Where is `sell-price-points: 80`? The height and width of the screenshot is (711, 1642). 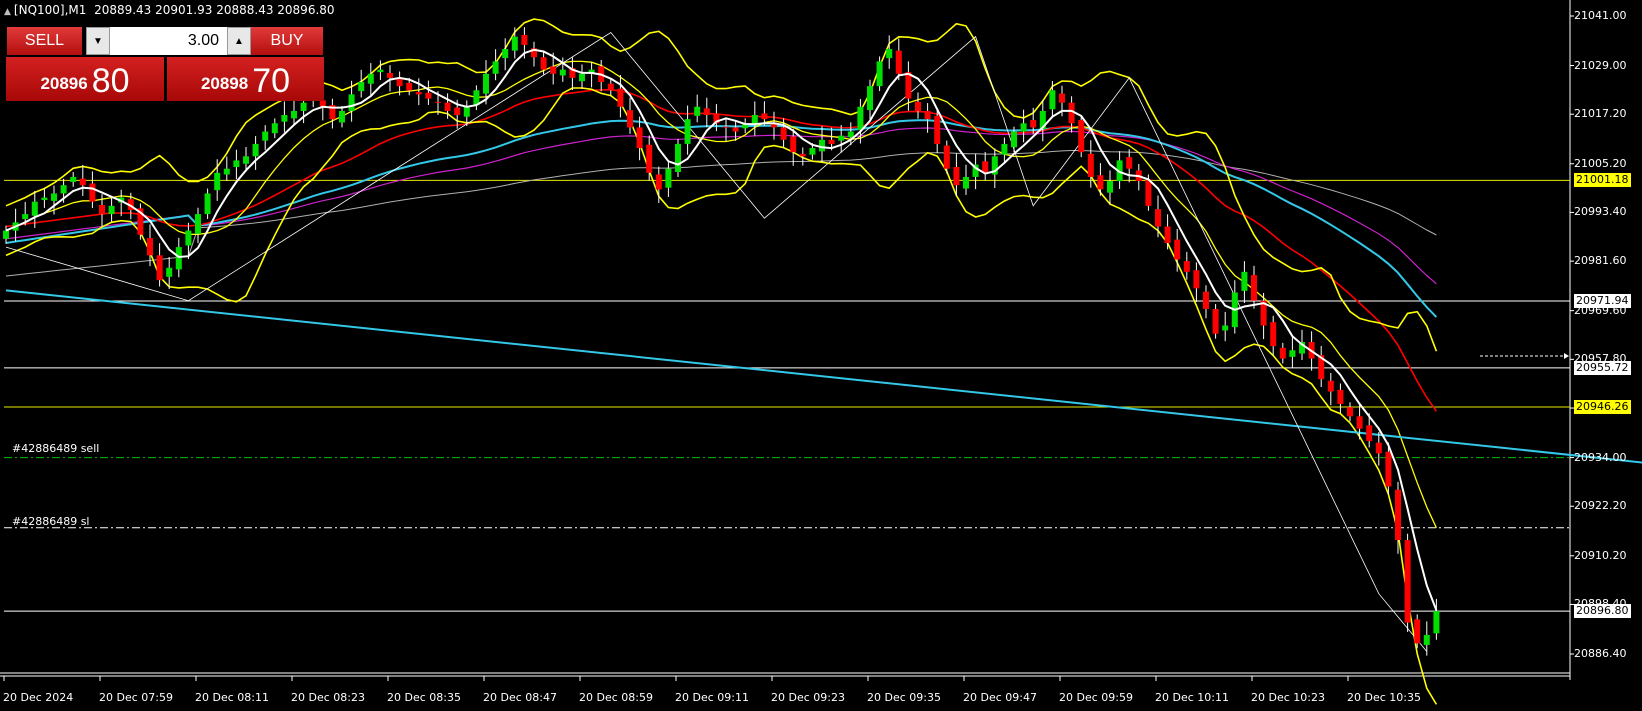
sell-price-points: 80 is located at coordinates (110, 81).